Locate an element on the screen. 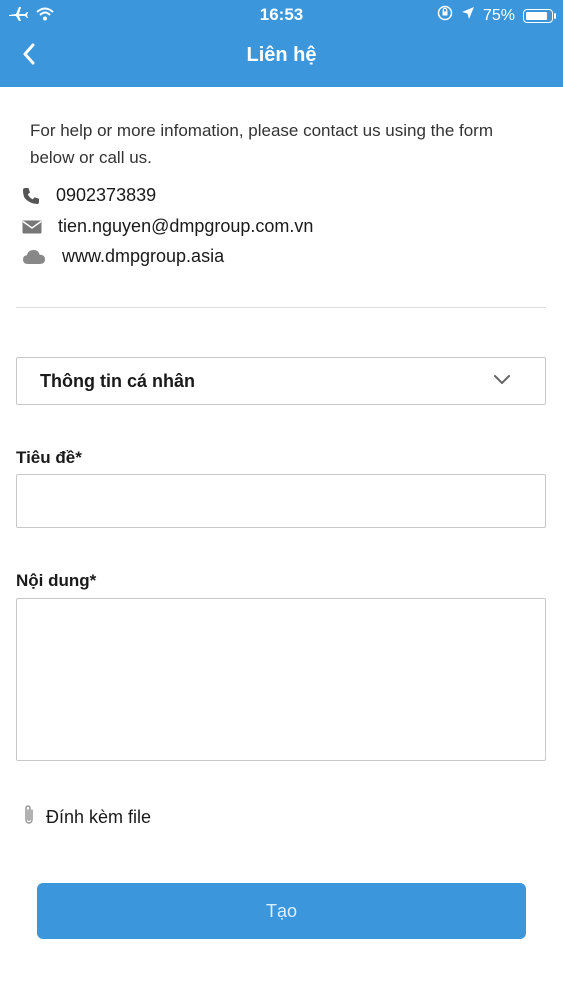 The image size is (563, 1000). contact-website-row: www.dmpgroup.asia is located at coordinates (123, 256).